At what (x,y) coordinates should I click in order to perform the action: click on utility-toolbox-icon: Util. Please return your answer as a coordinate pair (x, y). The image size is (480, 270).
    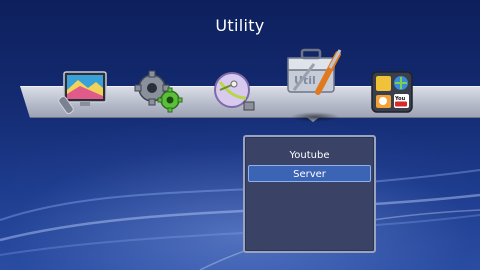
    Looking at the image, I should click on (314, 72).